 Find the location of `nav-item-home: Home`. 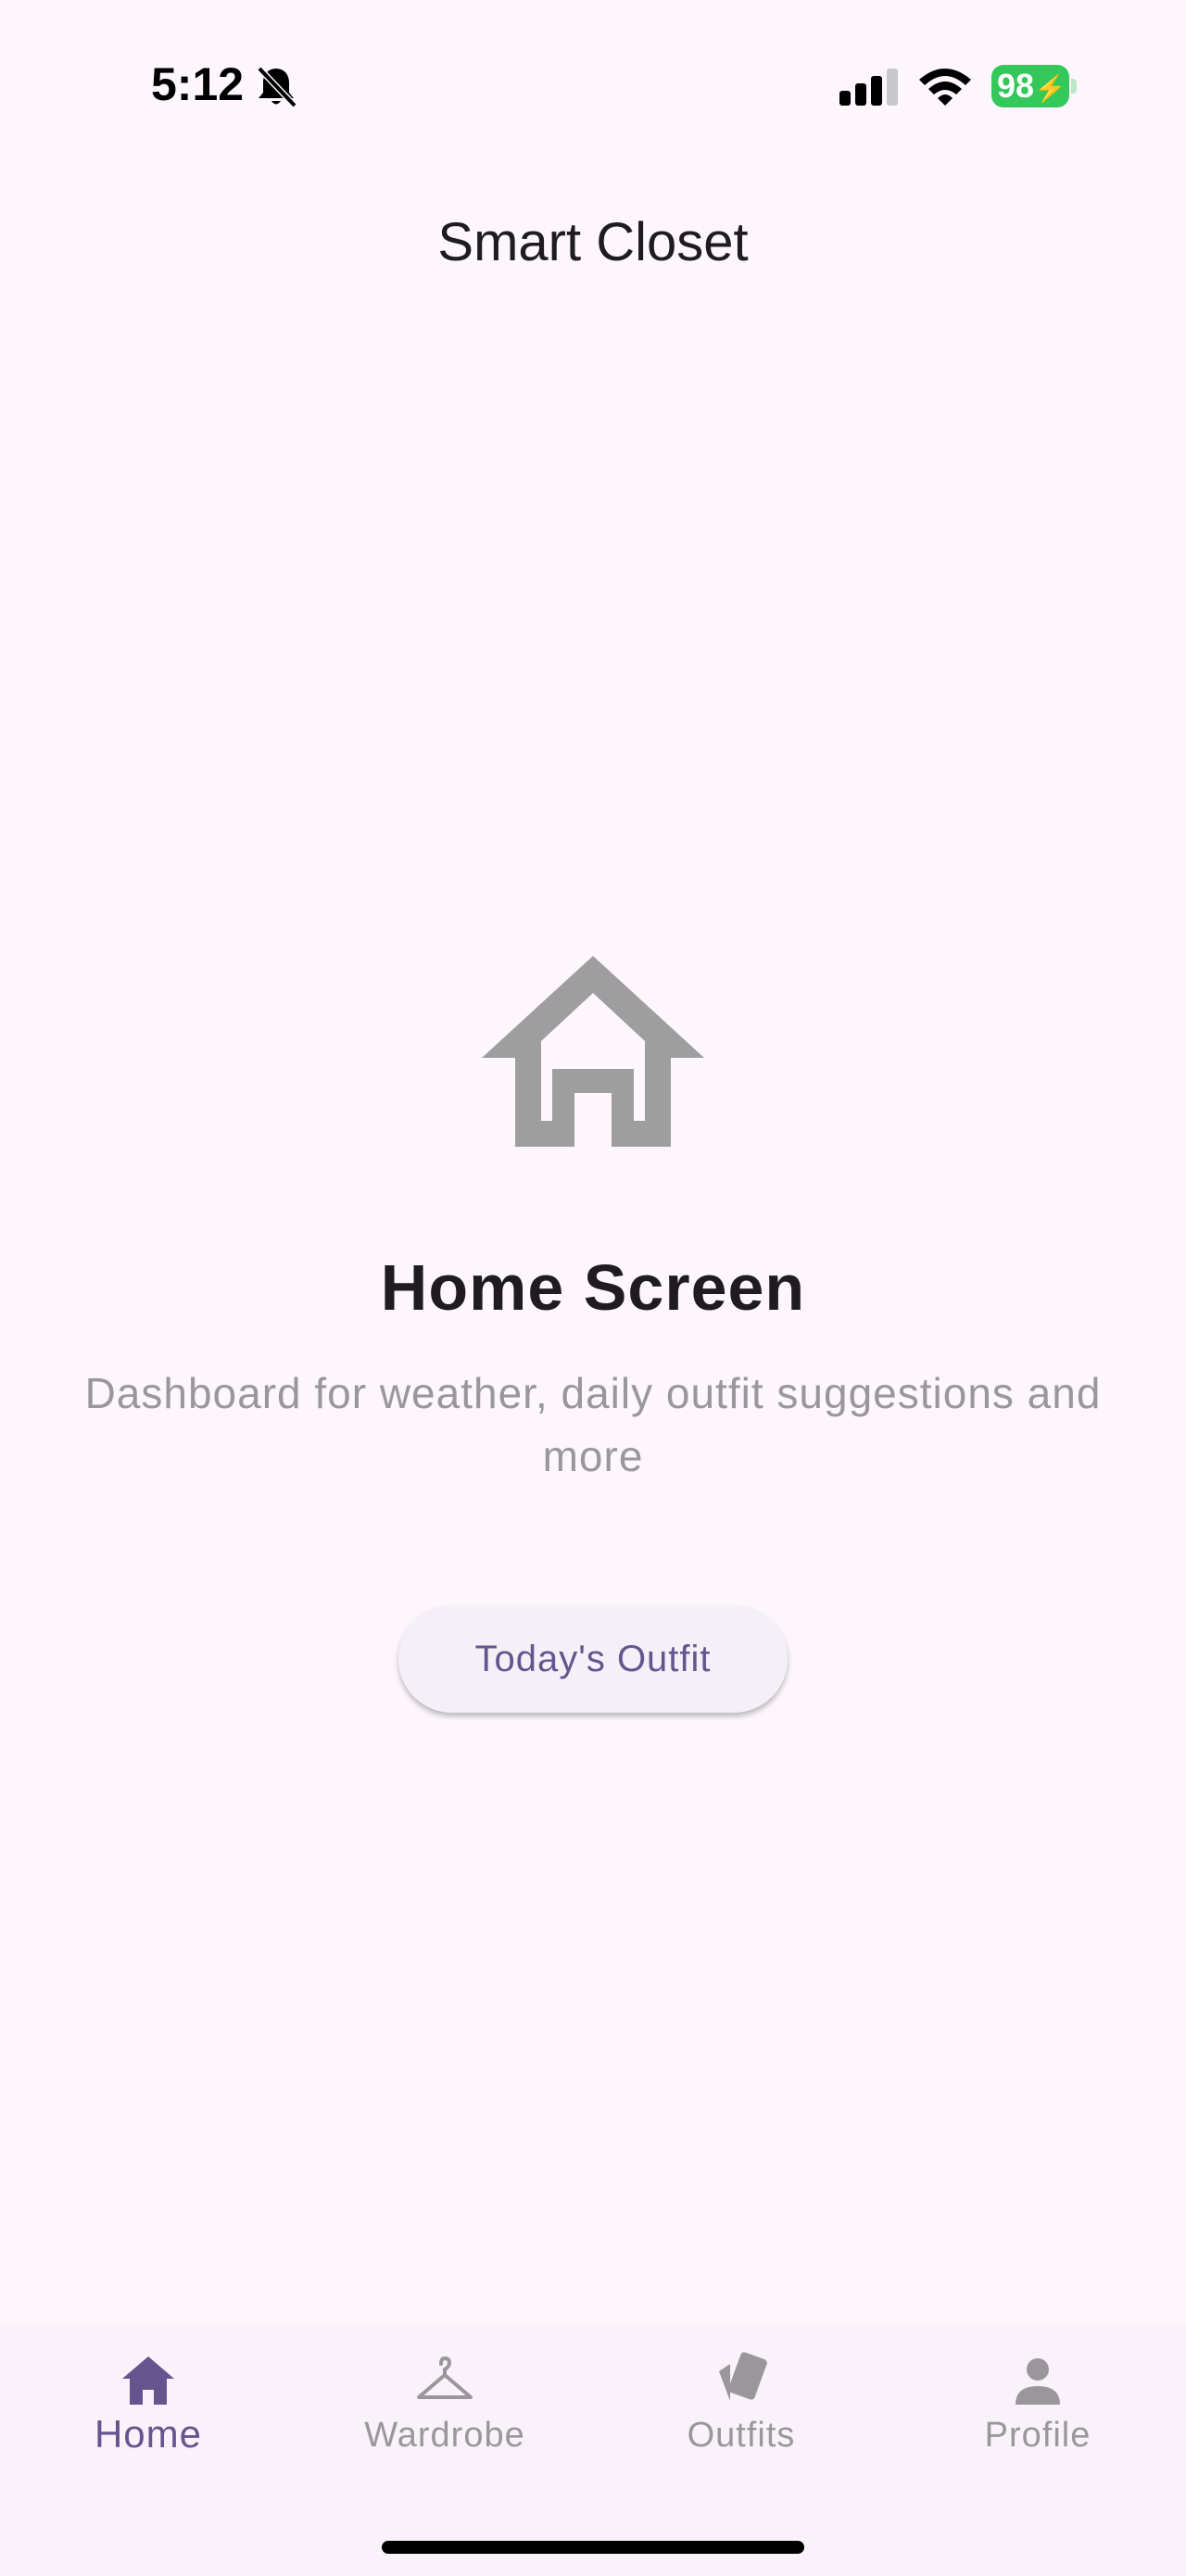

nav-item-home: Home is located at coordinates (148, 2406).